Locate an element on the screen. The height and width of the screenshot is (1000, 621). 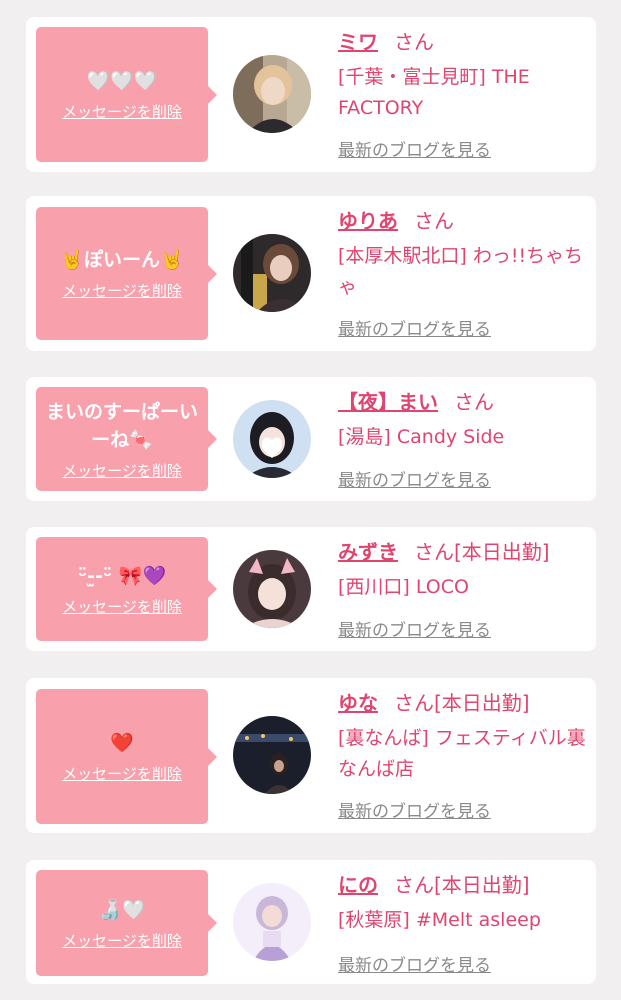
shop-name: [千葉・富士見町] THE FACTORY is located at coordinates (434, 92).